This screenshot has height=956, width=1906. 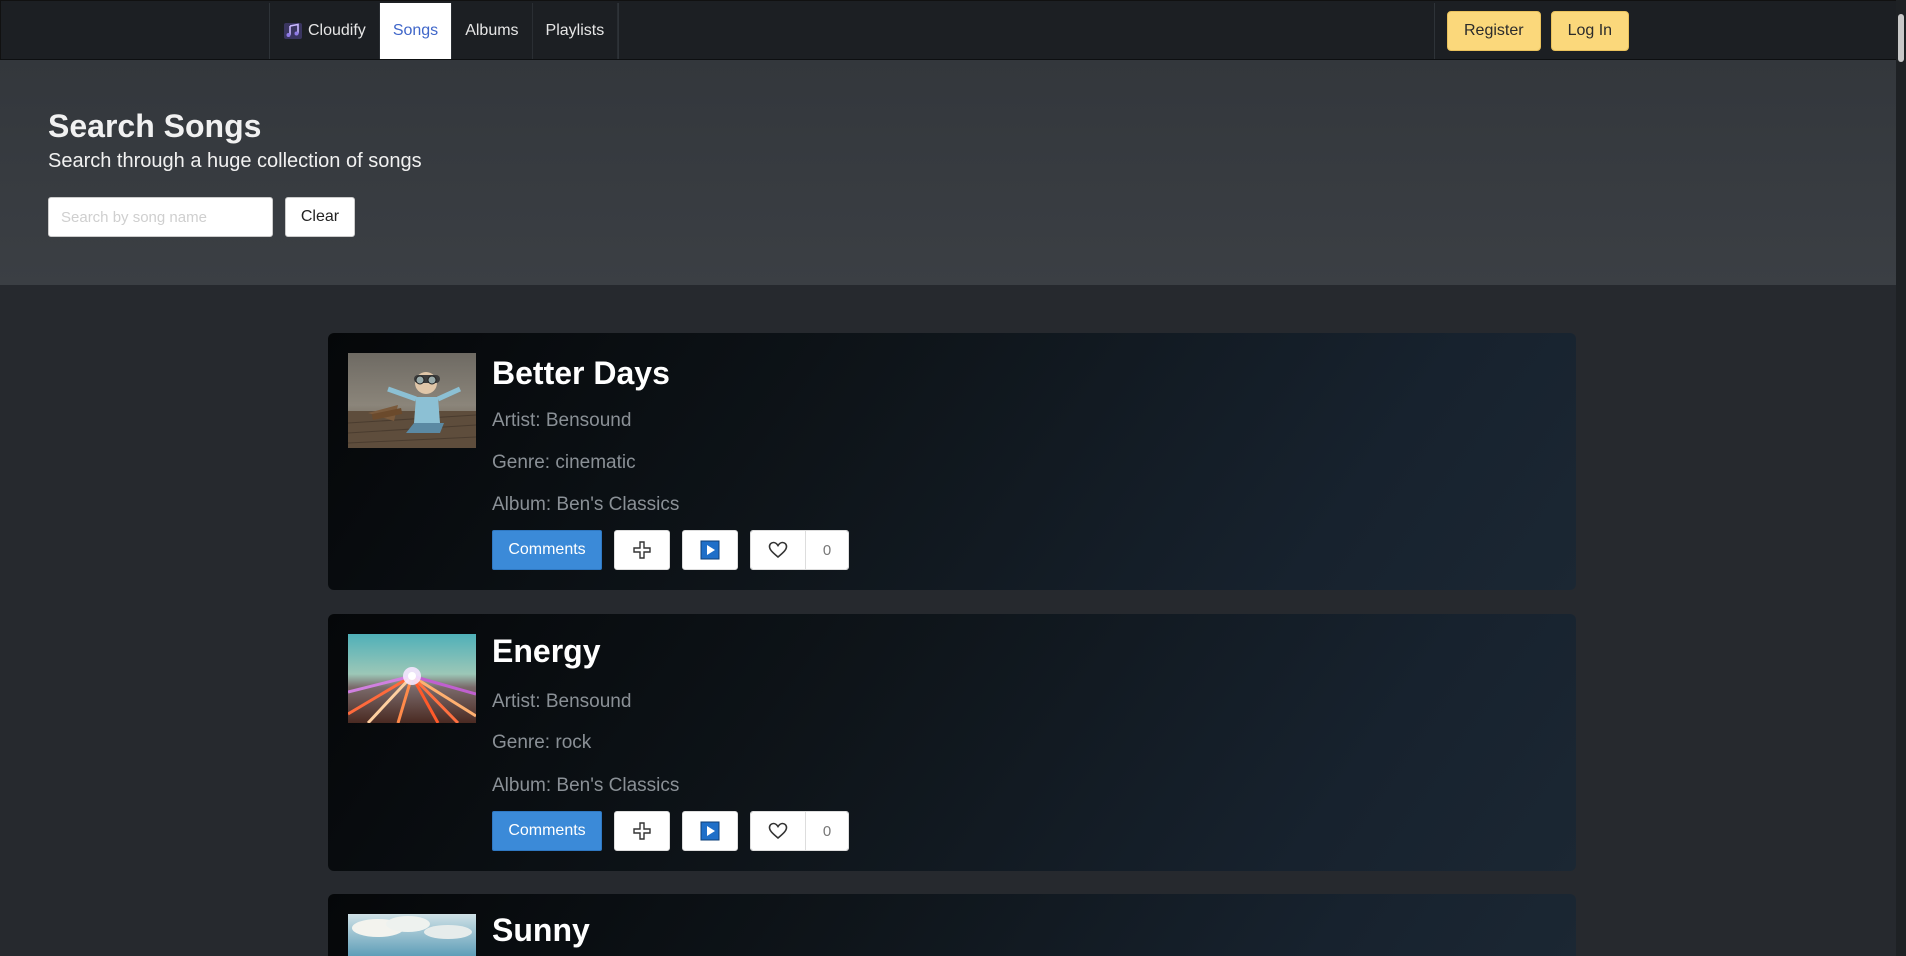 What do you see at coordinates (320, 217) in the screenshot?
I see `clear-button: Clear` at bounding box center [320, 217].